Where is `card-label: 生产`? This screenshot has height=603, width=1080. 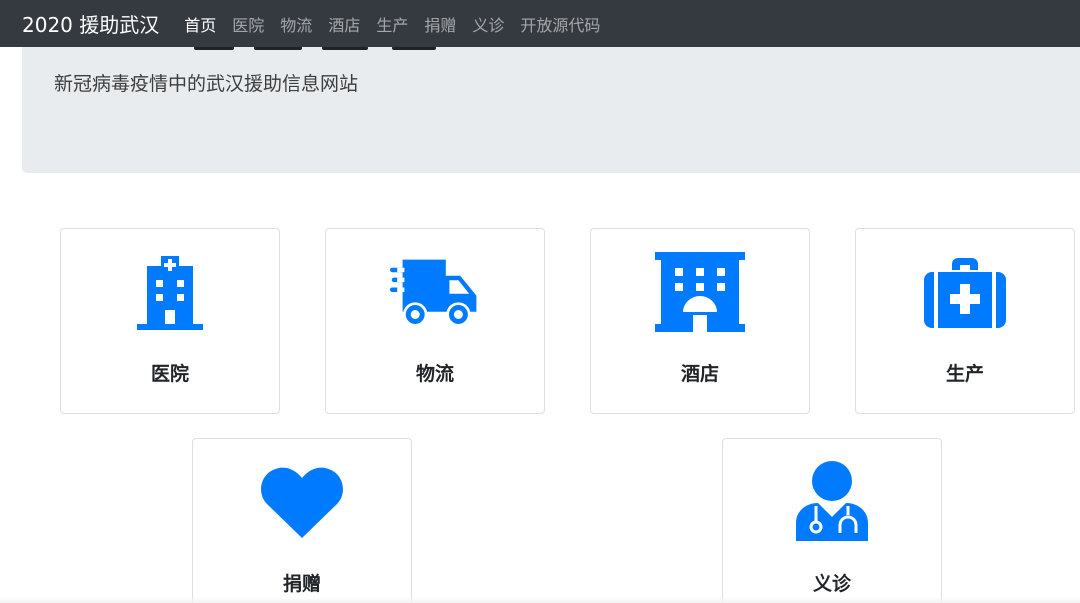
card-label: 生产 is located at coordinates (964, 374).